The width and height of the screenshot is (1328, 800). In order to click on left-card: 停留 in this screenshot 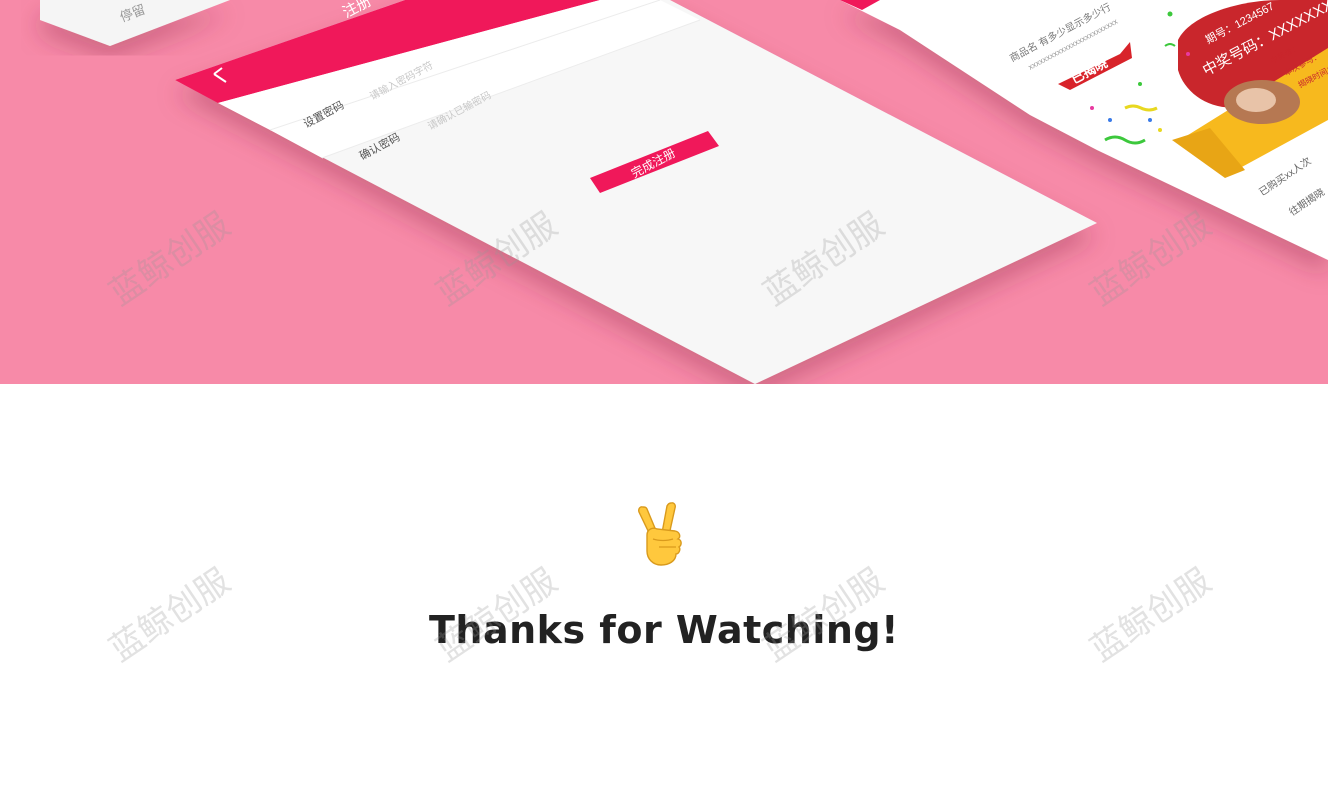, I will do `click(135, 23)`.